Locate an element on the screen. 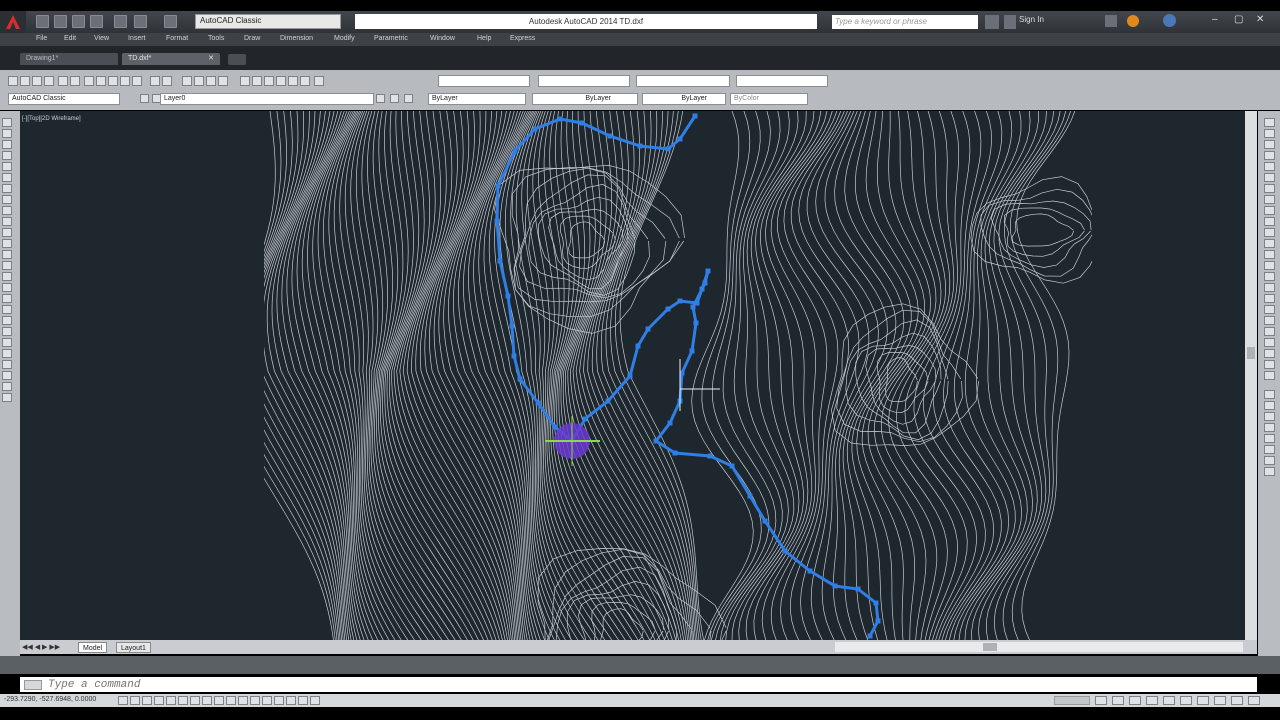 This screenshot has height=720, width=1280. model-space-button is located at coordinates (1072, 700).